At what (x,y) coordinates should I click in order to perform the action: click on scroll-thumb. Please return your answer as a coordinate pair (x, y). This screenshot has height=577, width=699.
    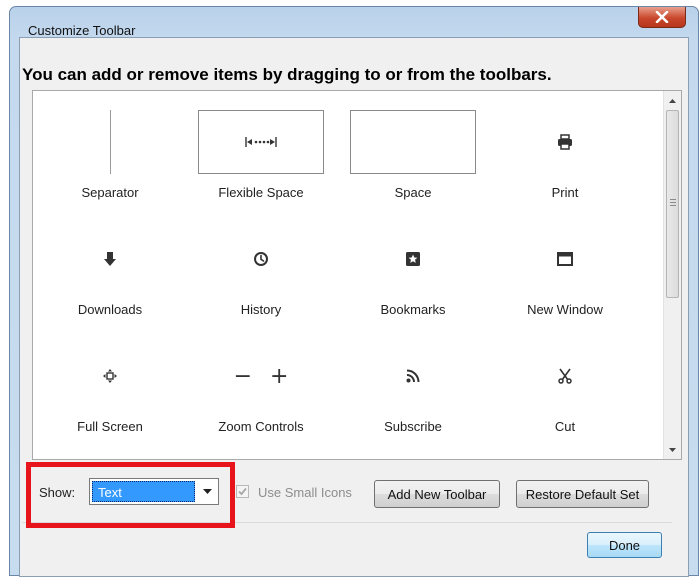
    Looking at the image, I should click on (672, 204).